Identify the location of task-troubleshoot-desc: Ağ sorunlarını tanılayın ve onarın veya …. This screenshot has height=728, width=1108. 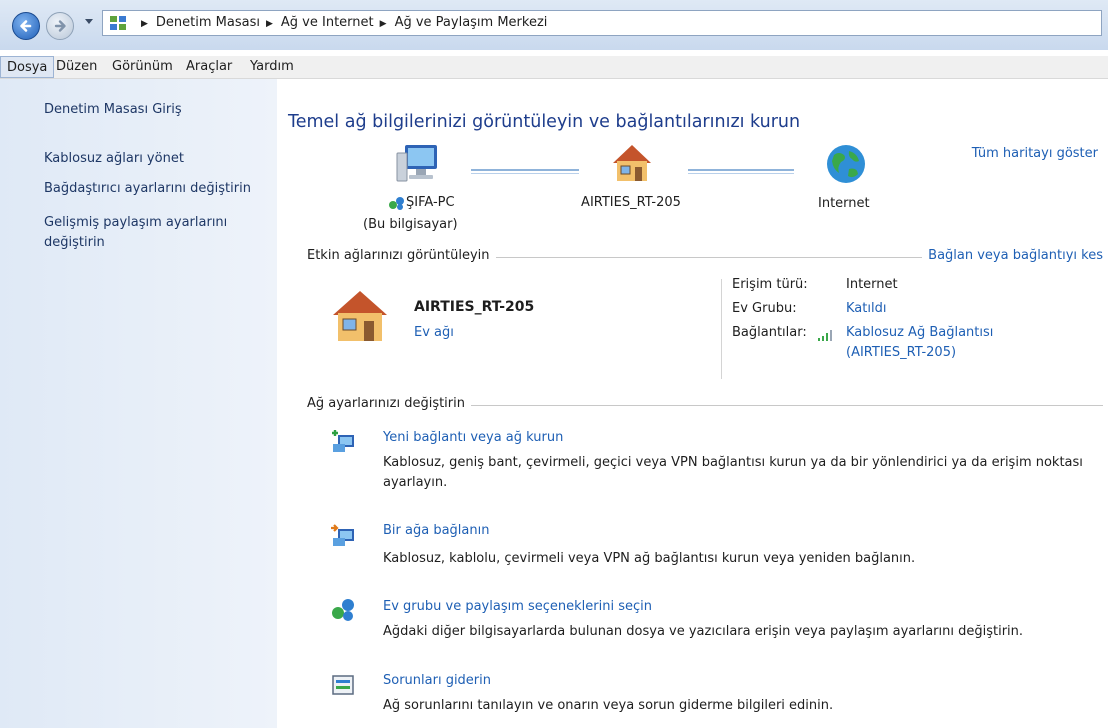
(608, 705).